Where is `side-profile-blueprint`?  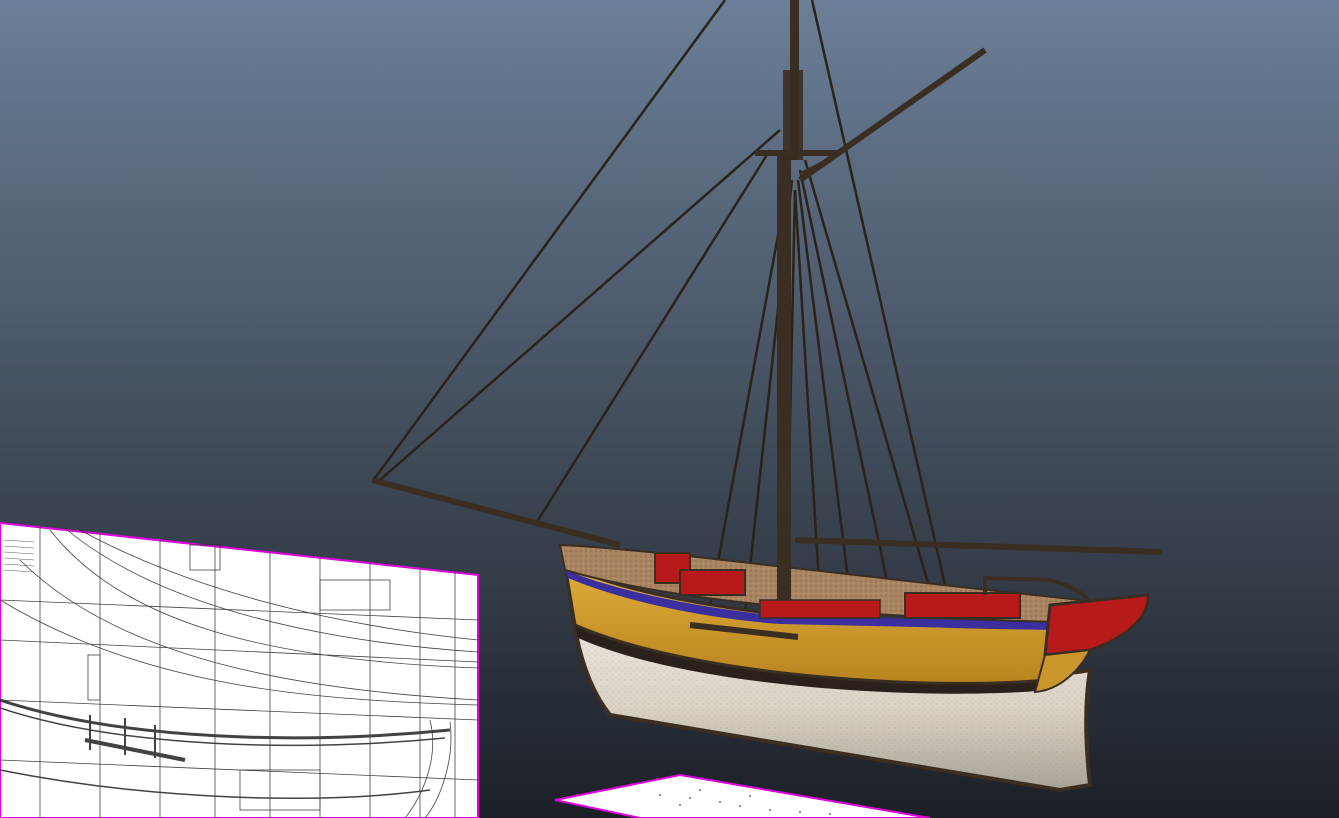
side-profile-blueprint is located at coordinates (239, 669).